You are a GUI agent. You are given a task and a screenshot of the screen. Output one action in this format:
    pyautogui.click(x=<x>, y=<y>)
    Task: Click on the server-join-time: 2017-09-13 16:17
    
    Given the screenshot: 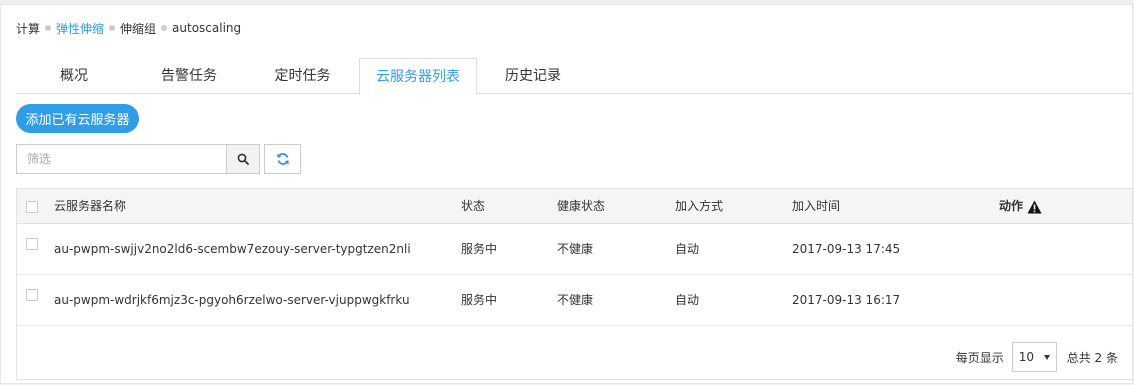 What is the action you would take?
    pyautogui.click(x=846, y=300)
    